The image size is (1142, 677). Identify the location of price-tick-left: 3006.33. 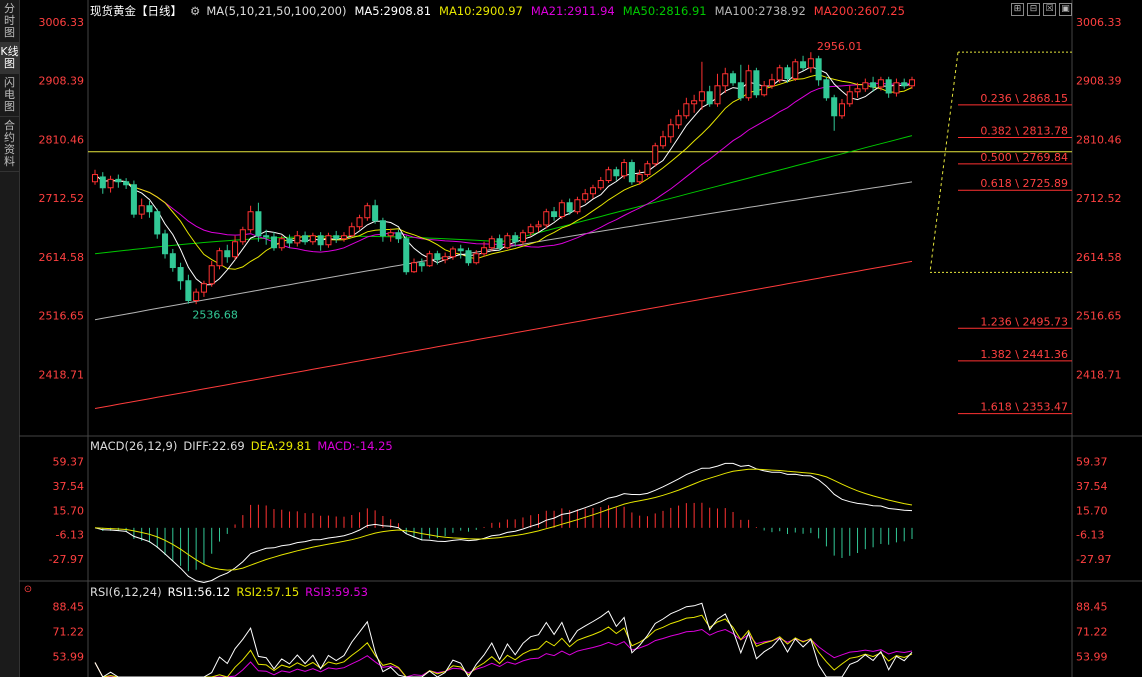
(62, 22).